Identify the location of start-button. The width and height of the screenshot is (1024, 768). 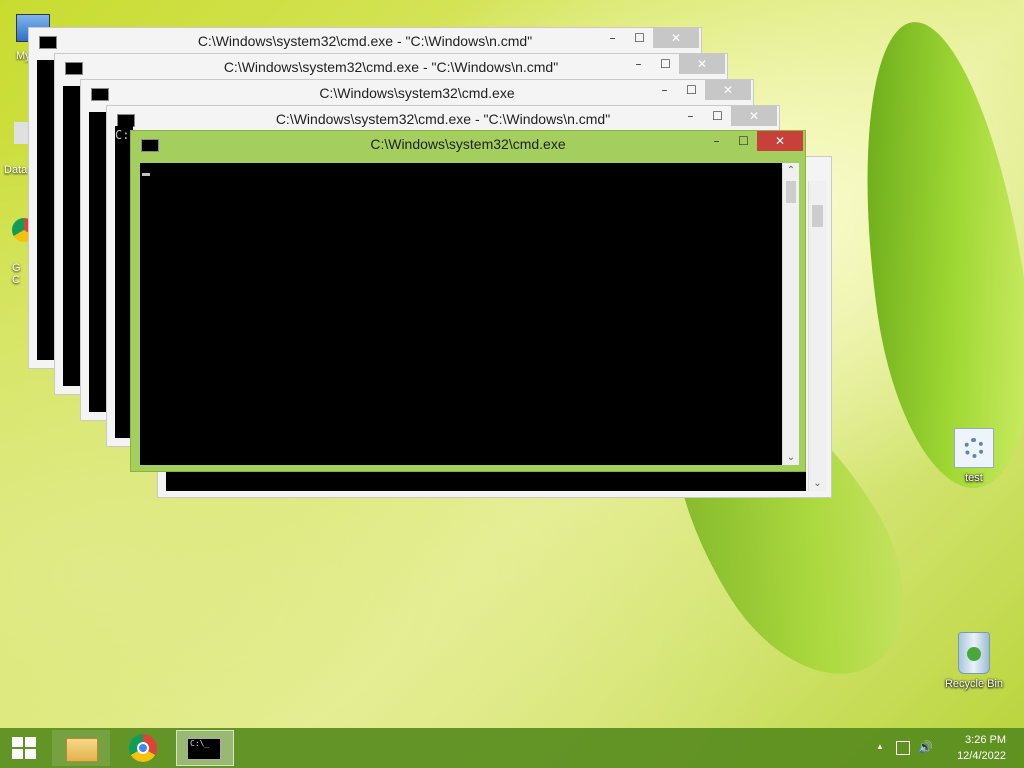
(24, 748).